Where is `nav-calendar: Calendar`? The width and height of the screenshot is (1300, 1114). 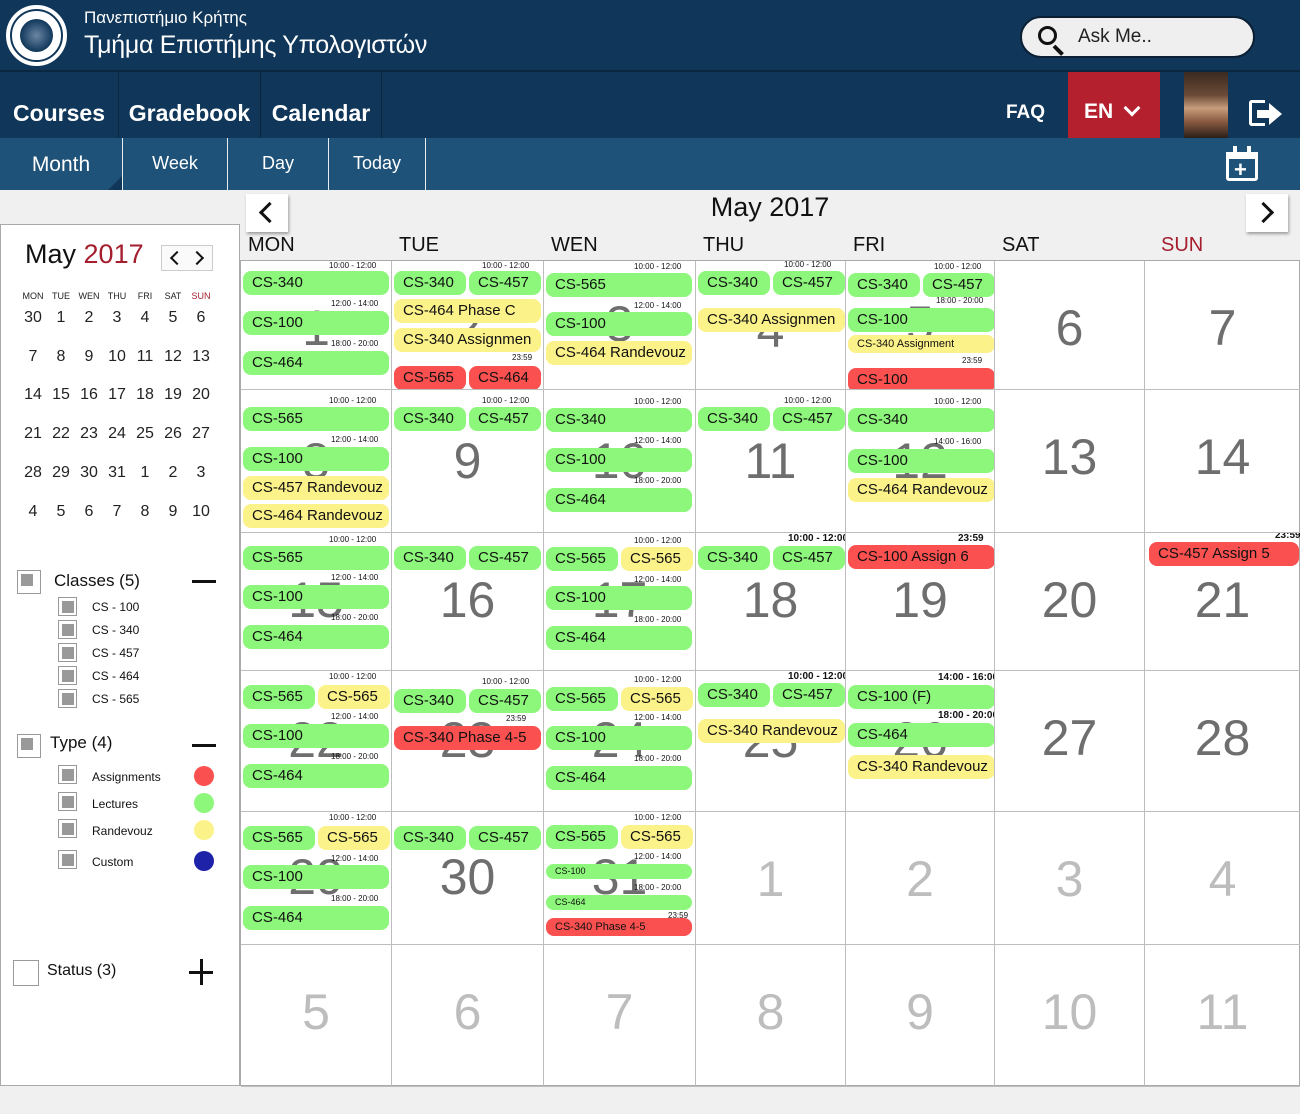 nav-calendar: Calendar is located at coordinates (321, 106).